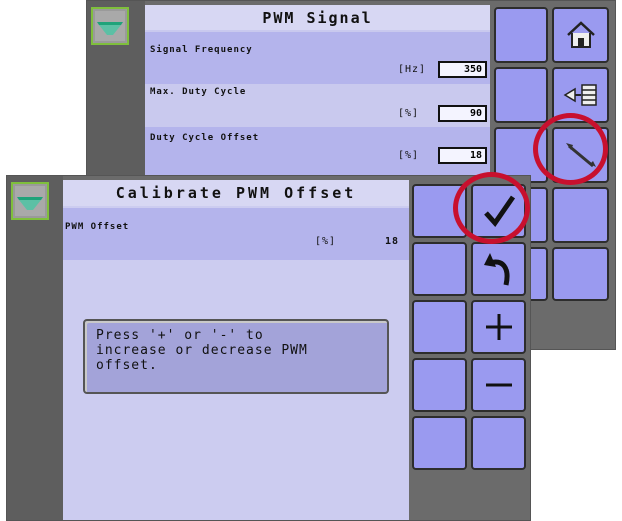  What do you see at coordinates (198, 92) in the screenshot?
I see `max-duty-cycle-label: Max. Duty Cycle` at bounding box center [198, 92].